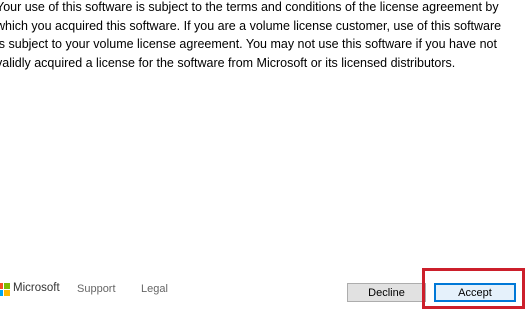  Describe the element at coordinates (7, 293) in the screenshot. I see `logo-square-yellow` at that location.